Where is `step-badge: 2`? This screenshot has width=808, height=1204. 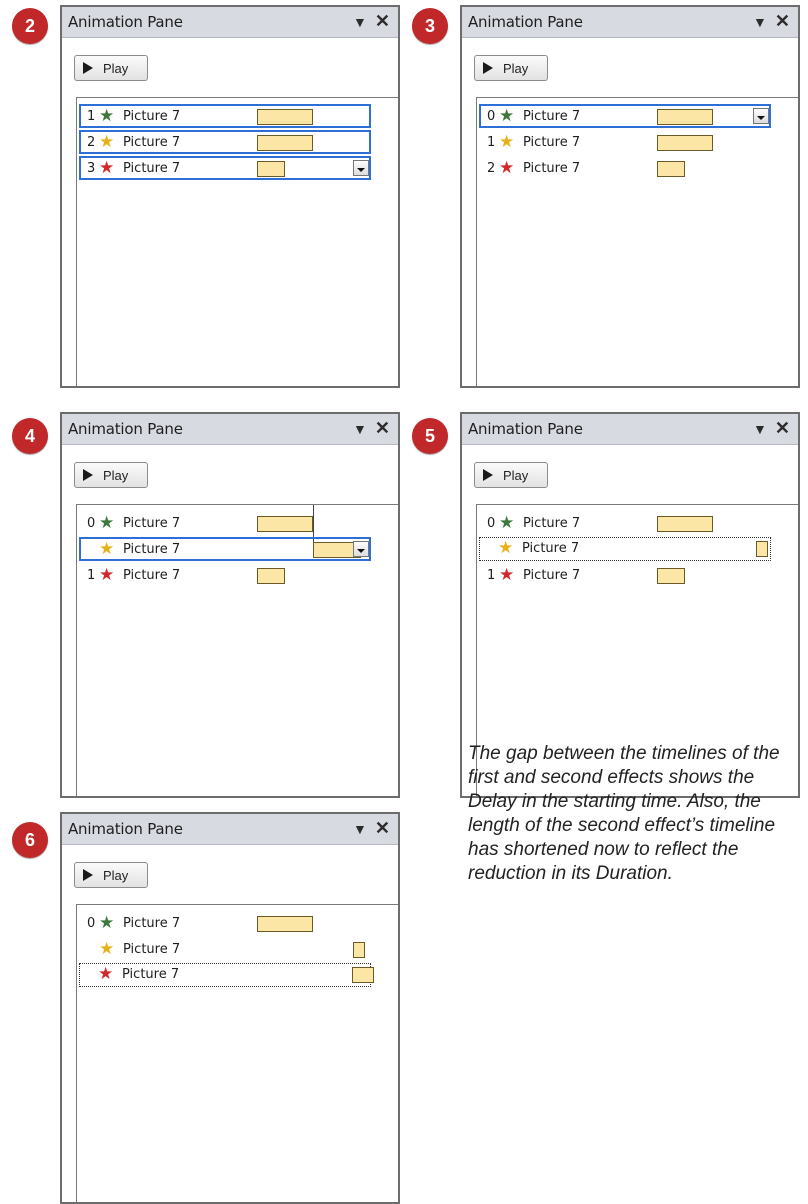
step-badge: 2 is located at coordinates (30, 26).